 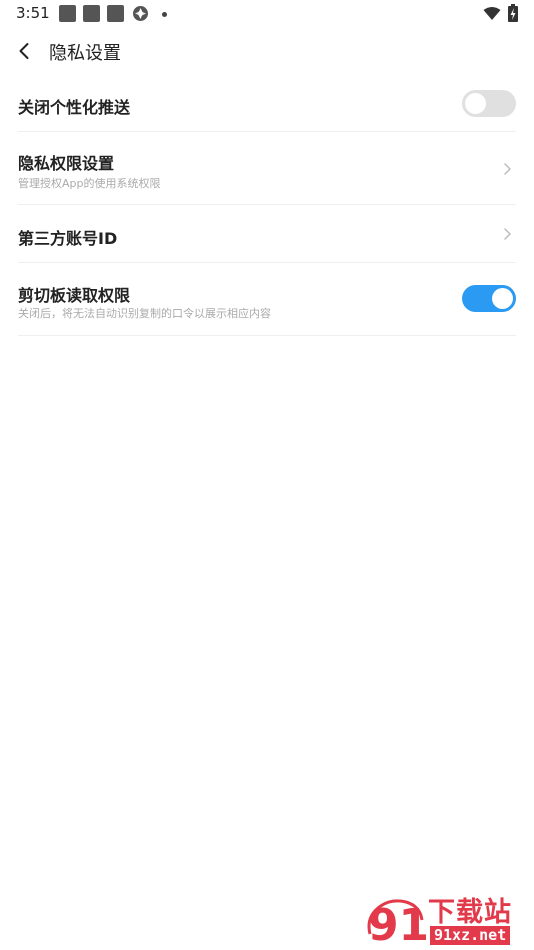 I want to click on wifi-icon, so click(x=492, y=13).